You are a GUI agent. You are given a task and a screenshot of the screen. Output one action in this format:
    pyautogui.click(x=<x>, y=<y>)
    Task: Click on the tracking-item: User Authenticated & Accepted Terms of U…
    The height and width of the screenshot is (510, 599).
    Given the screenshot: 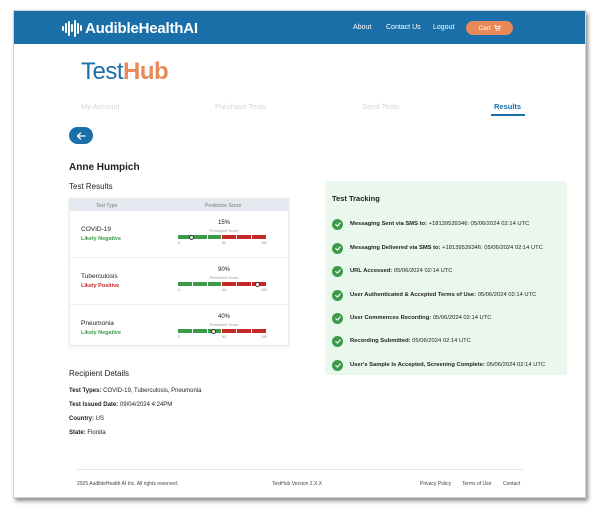 What is the action you would take?
    pyautogui.click(x=434, y=295)
    